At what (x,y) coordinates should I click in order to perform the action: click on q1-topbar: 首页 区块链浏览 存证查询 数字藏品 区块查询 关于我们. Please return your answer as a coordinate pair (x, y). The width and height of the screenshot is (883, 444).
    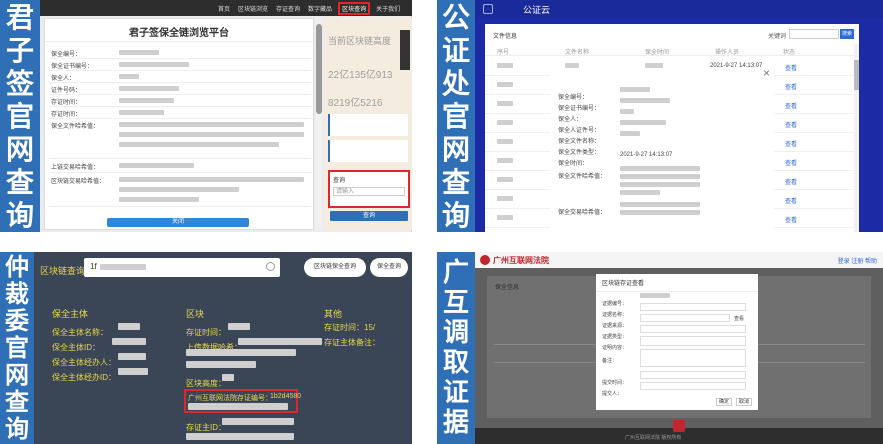
    Looking at the image, I should click on (226, 8).